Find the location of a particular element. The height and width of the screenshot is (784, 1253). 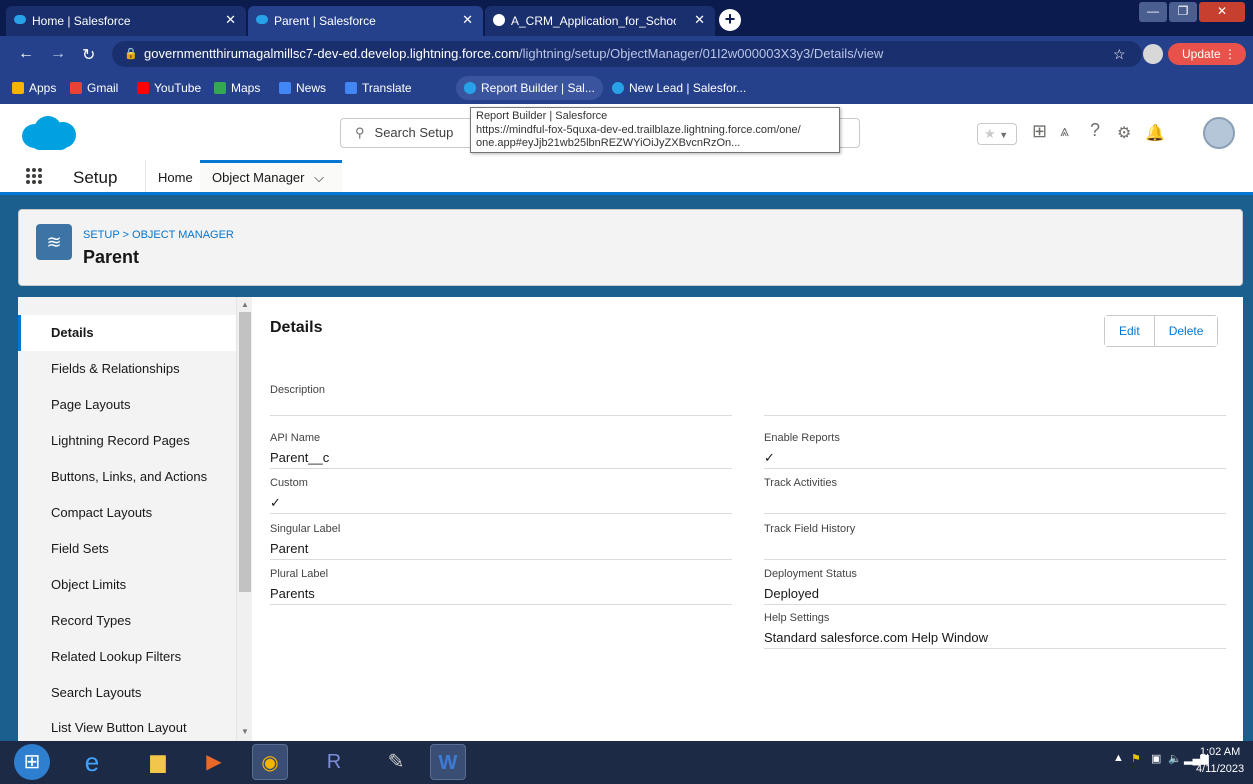

reload-icon: ↻ is located at coordinates (88, 55).